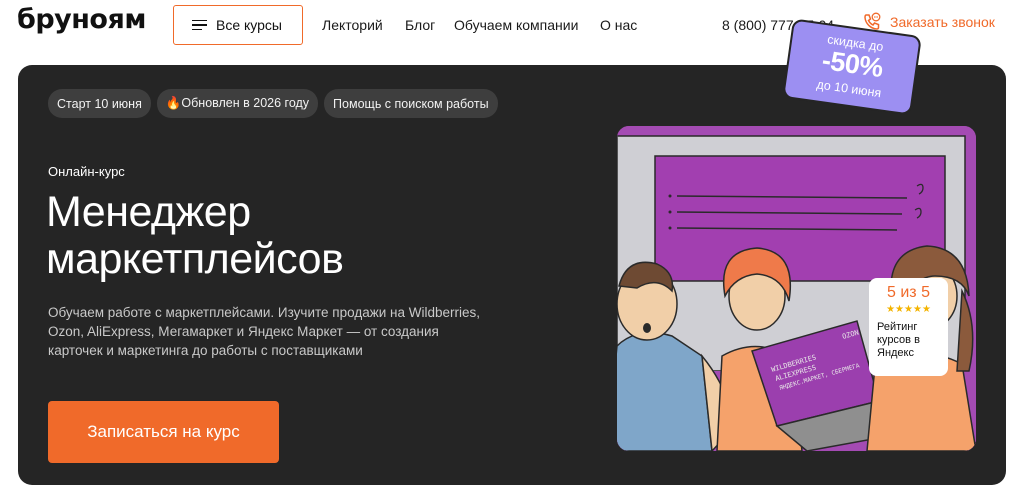 The image size is (1024, 485). I want to click on callback-button: Заказать звонок, so click(928, 22).